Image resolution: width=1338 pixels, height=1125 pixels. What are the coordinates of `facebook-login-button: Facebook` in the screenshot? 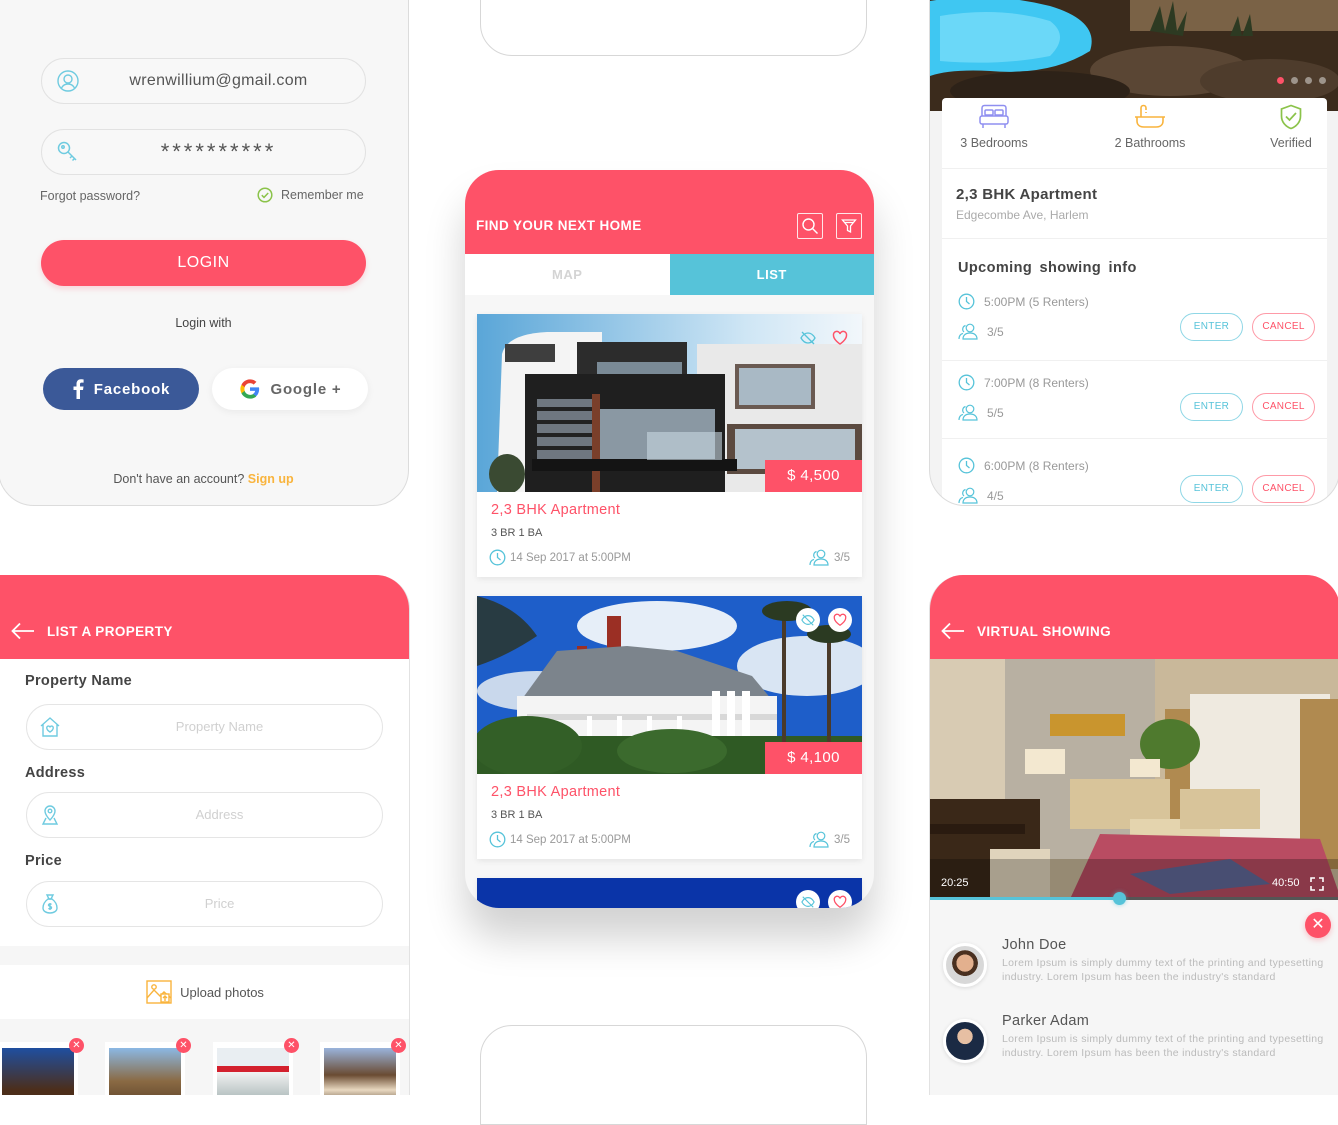 It's located at (121, 389).